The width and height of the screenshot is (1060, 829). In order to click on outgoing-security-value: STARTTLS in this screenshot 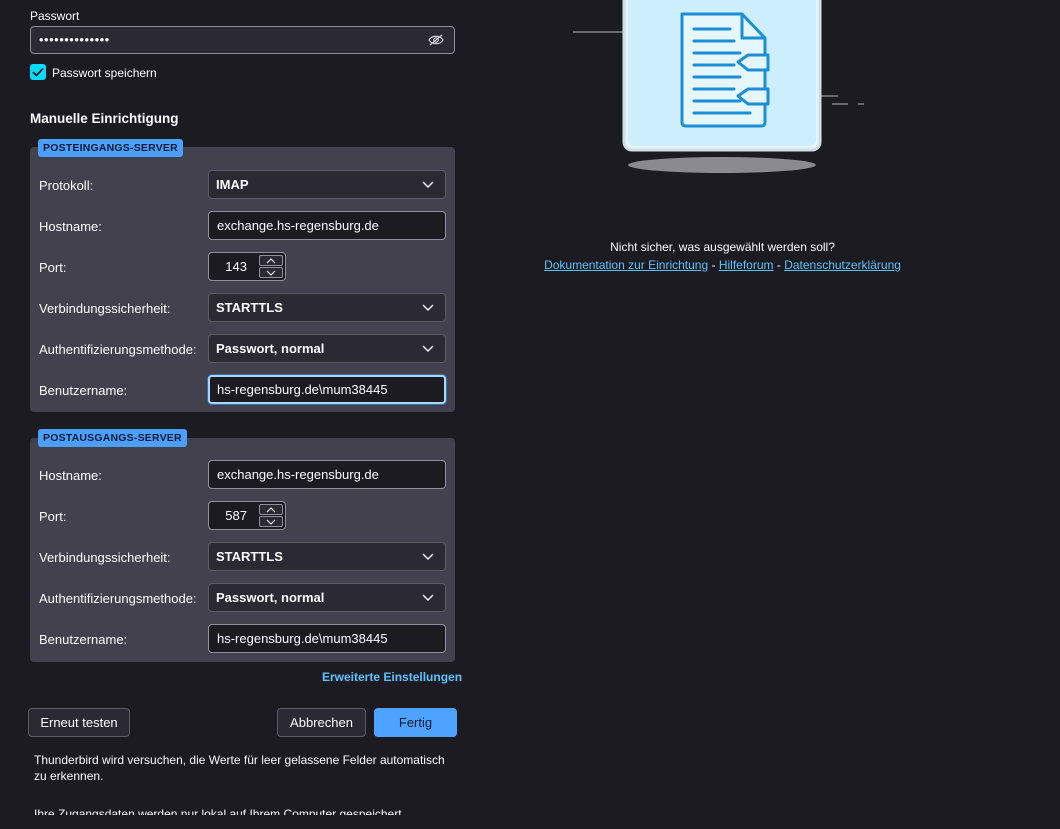, I will do `click(249, 556)`.